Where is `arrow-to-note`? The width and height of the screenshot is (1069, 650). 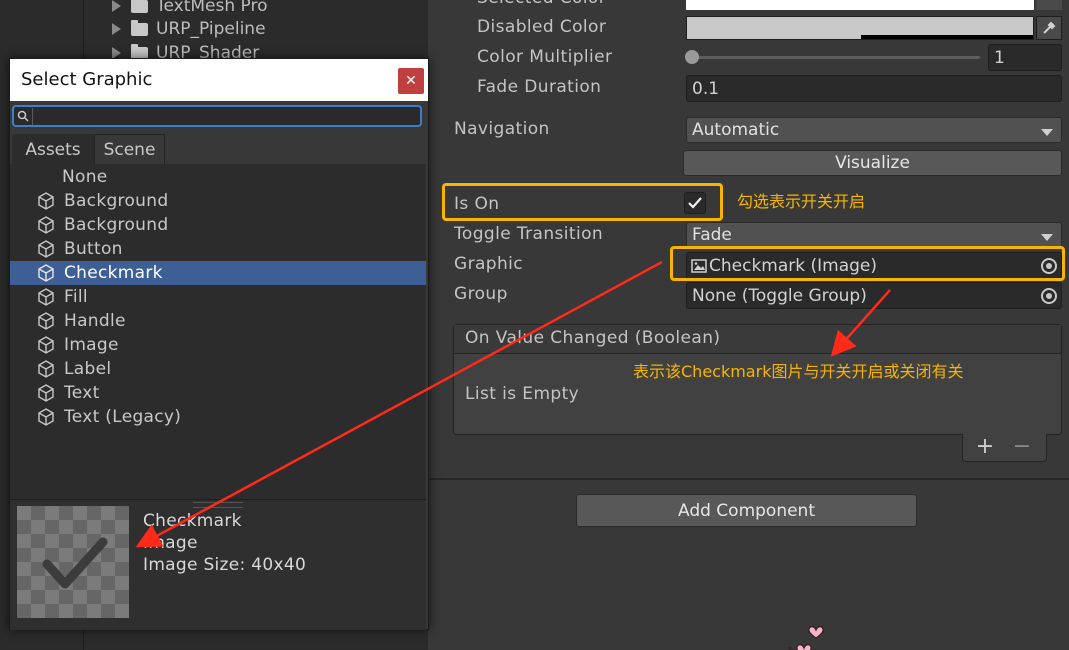
arrow-to-note is located at coordinates (860, 323).